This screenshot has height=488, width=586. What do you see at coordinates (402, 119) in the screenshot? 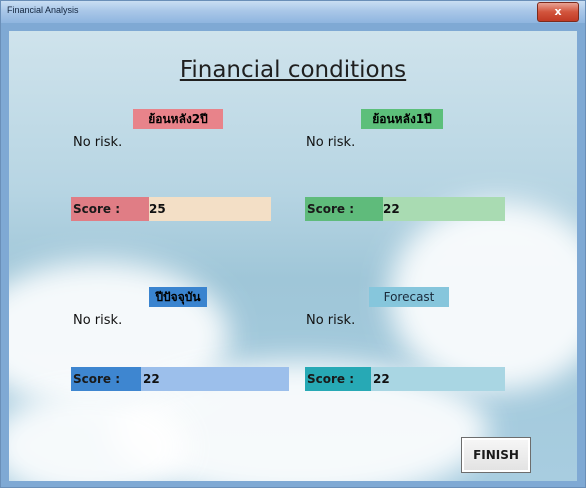
I see `period-label-1y-back: ย้อนหลัง1ปี` at bounding box center [402, 119].